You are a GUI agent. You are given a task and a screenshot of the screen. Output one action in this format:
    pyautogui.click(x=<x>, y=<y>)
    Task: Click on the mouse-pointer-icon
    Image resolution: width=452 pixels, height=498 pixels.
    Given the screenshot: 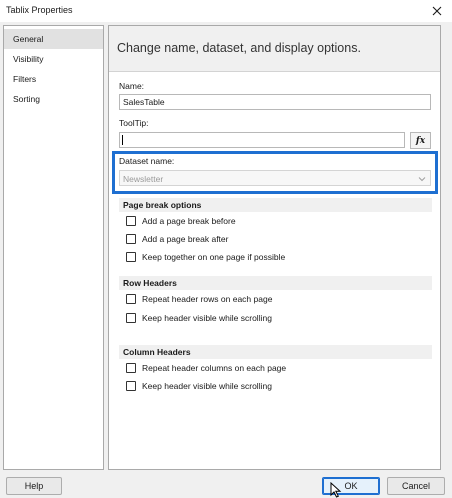 What is the action you would take?
    pyautogui.click(x=336, y=490)
    